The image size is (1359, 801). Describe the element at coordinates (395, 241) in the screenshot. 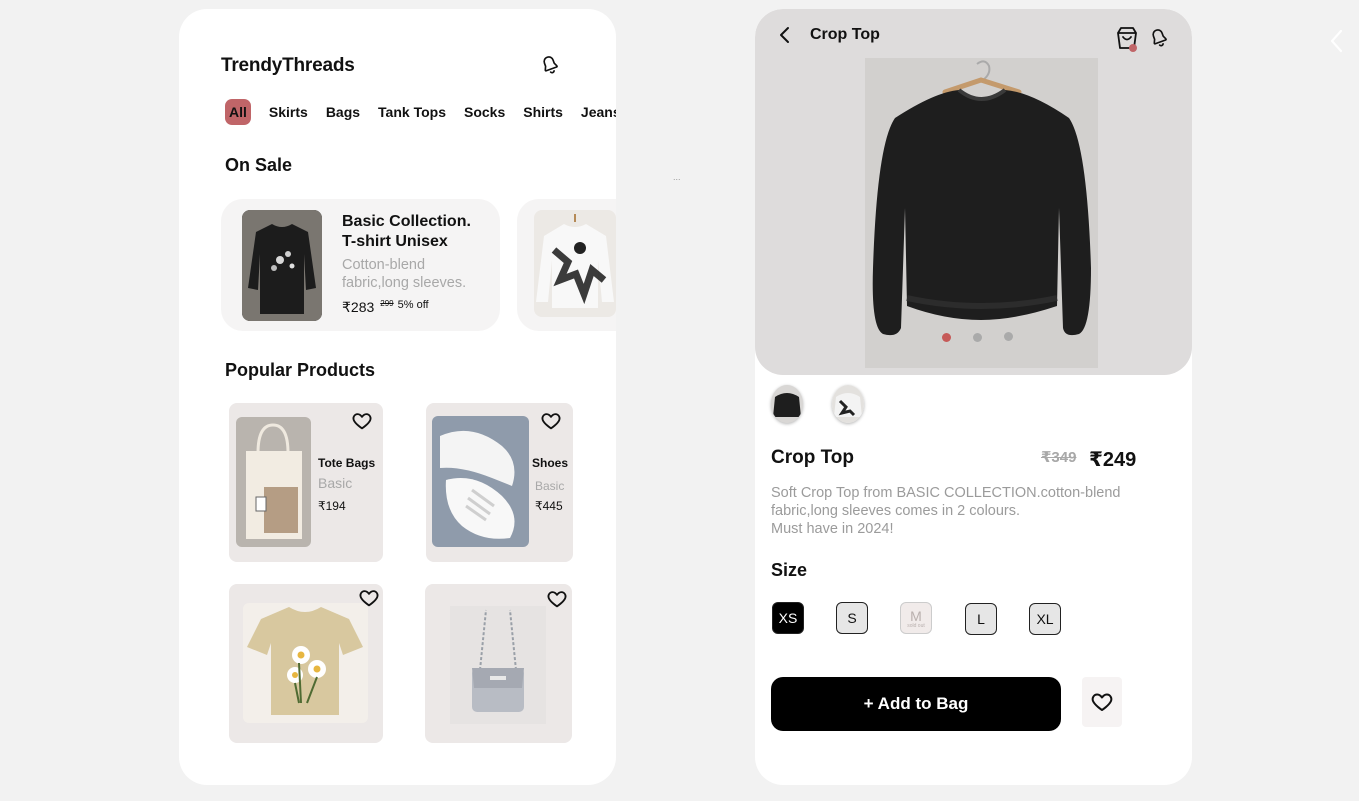

I see `sale-title-line2: T-shirt Unisex` at that location.